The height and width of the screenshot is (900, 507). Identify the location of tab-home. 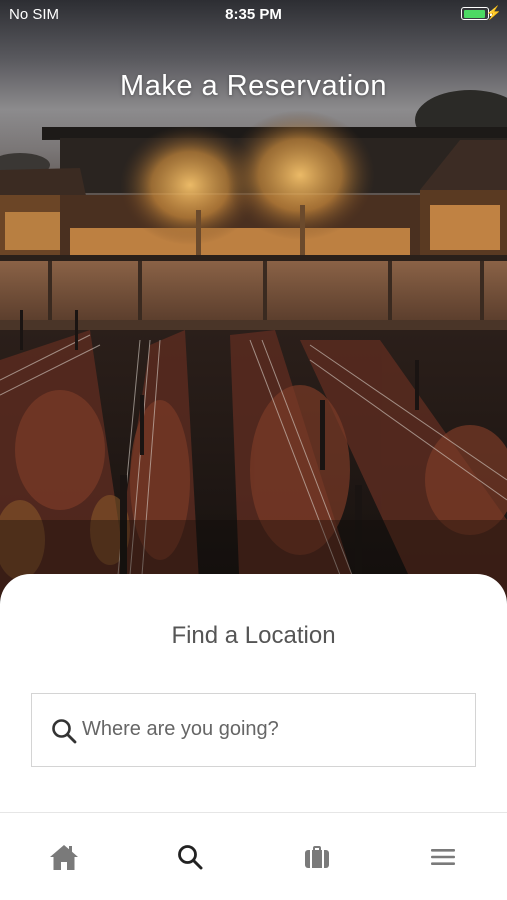
(64, 857).